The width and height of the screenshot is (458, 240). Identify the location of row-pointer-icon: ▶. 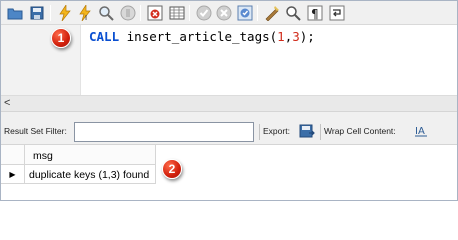
(13, 174).